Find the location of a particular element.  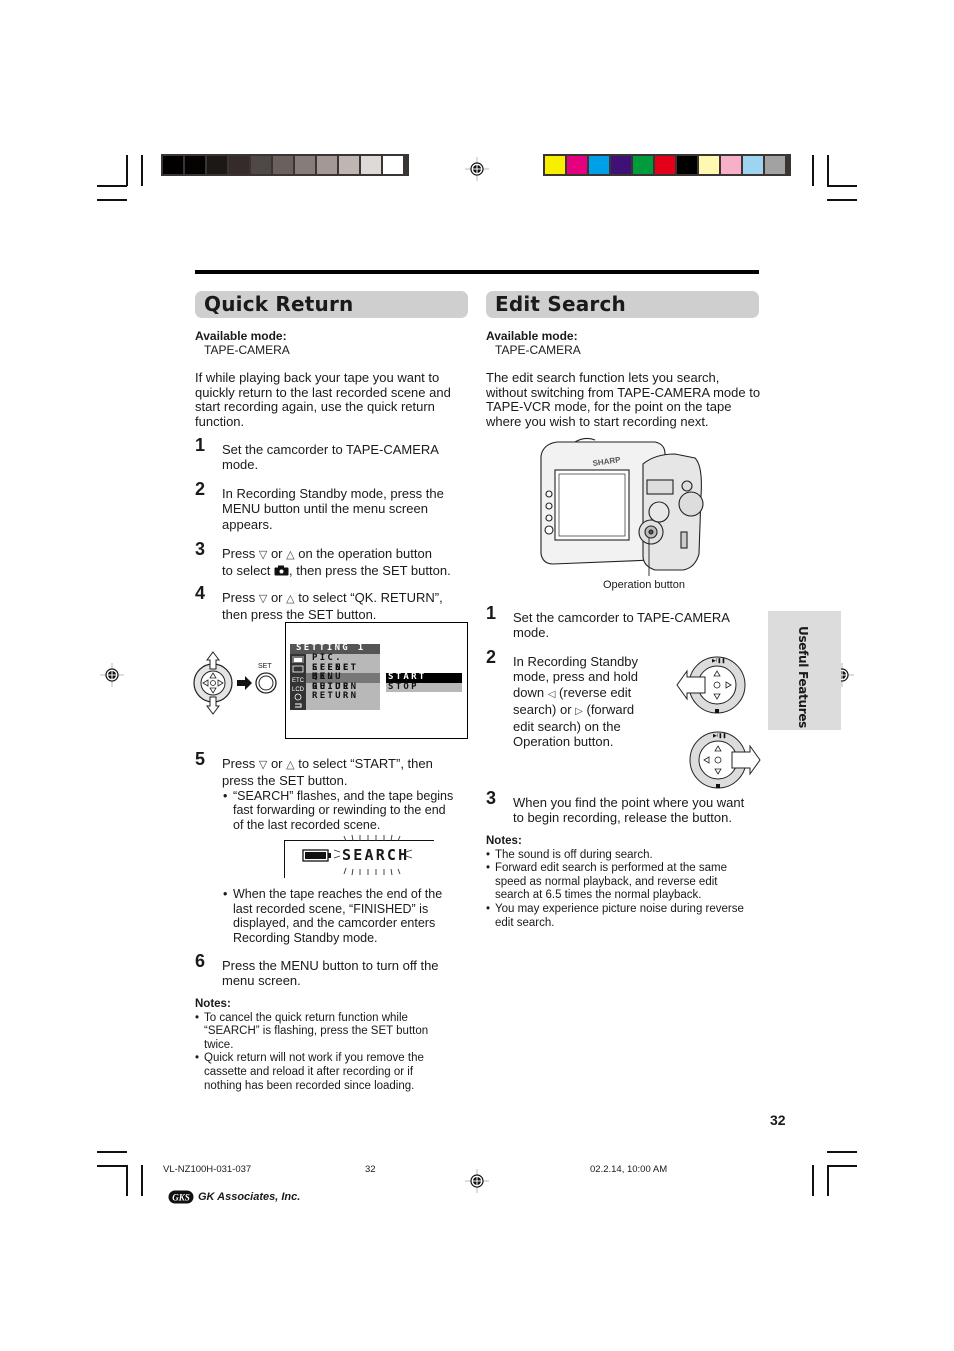

step-text: to select is located at coordinates (246, 571).